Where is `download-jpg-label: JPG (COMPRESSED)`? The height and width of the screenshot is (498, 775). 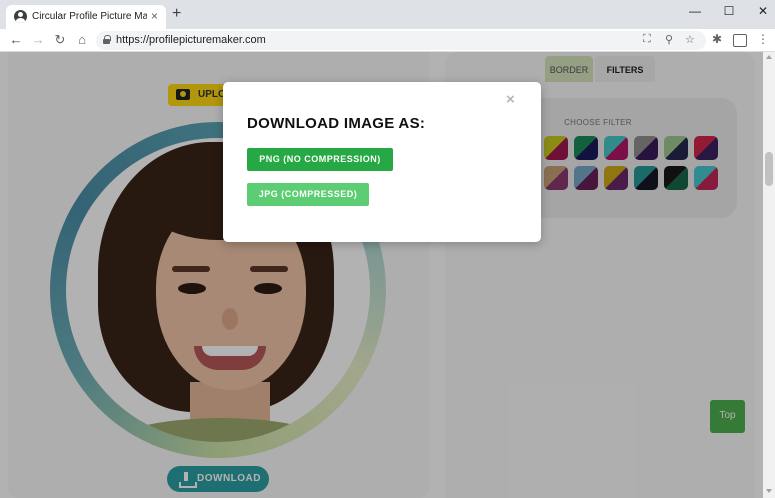 download-jpg-label: JPG (COMPRESSED) is located at coordinates (308, 194).